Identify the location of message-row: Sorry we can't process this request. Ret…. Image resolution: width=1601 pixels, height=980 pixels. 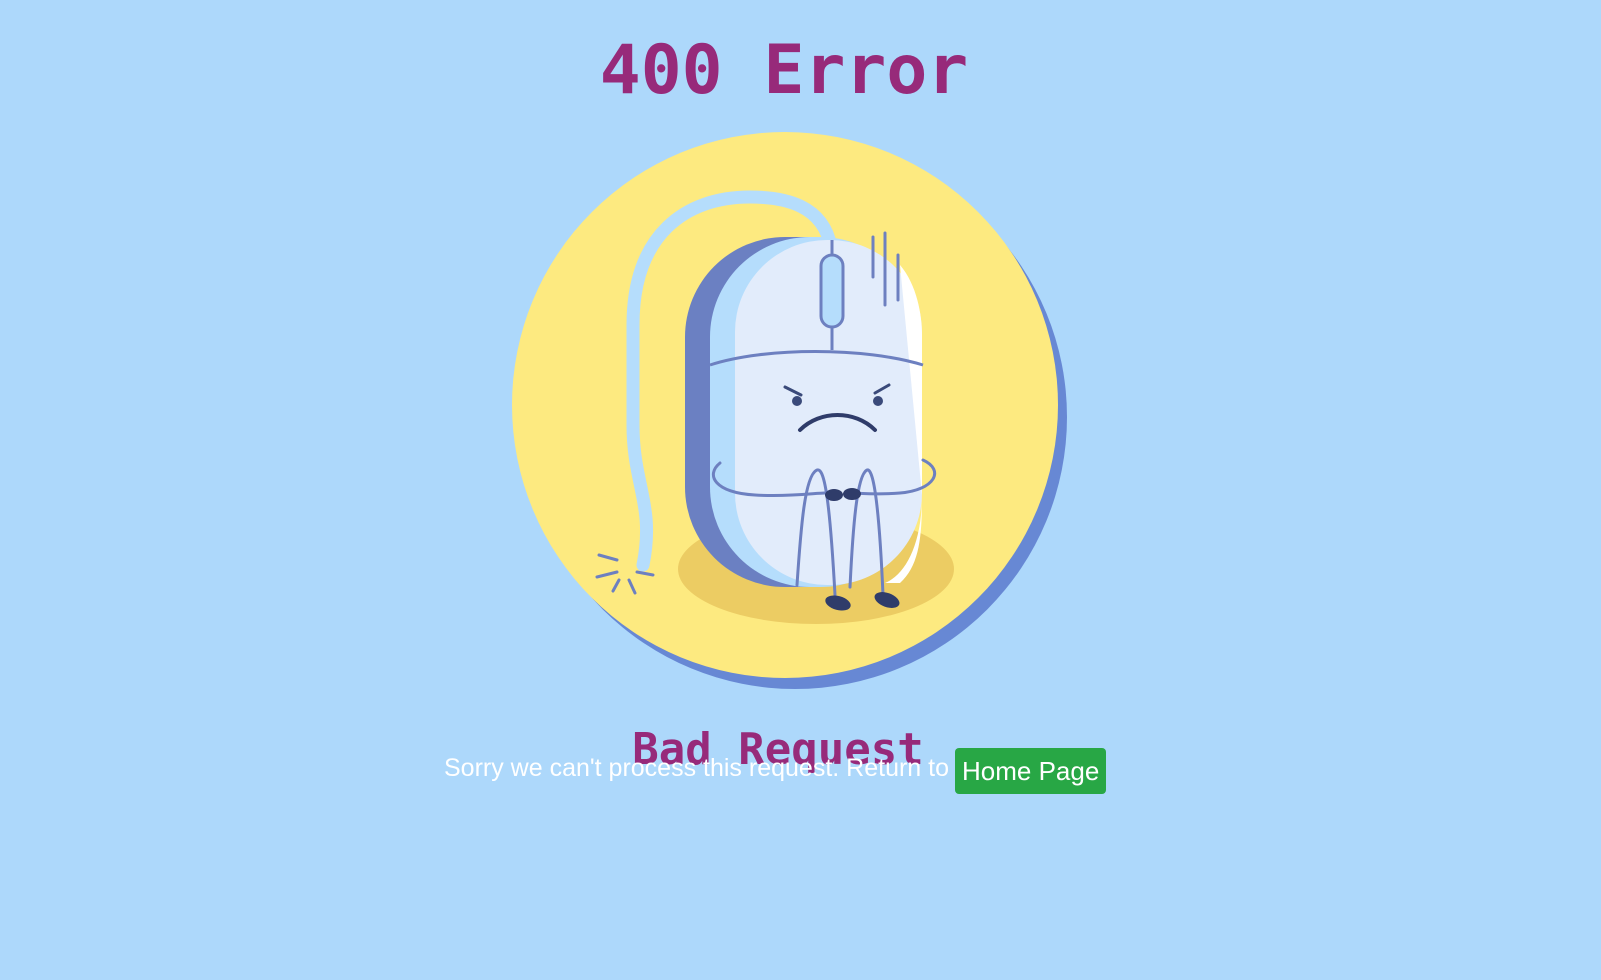
(775, 771).